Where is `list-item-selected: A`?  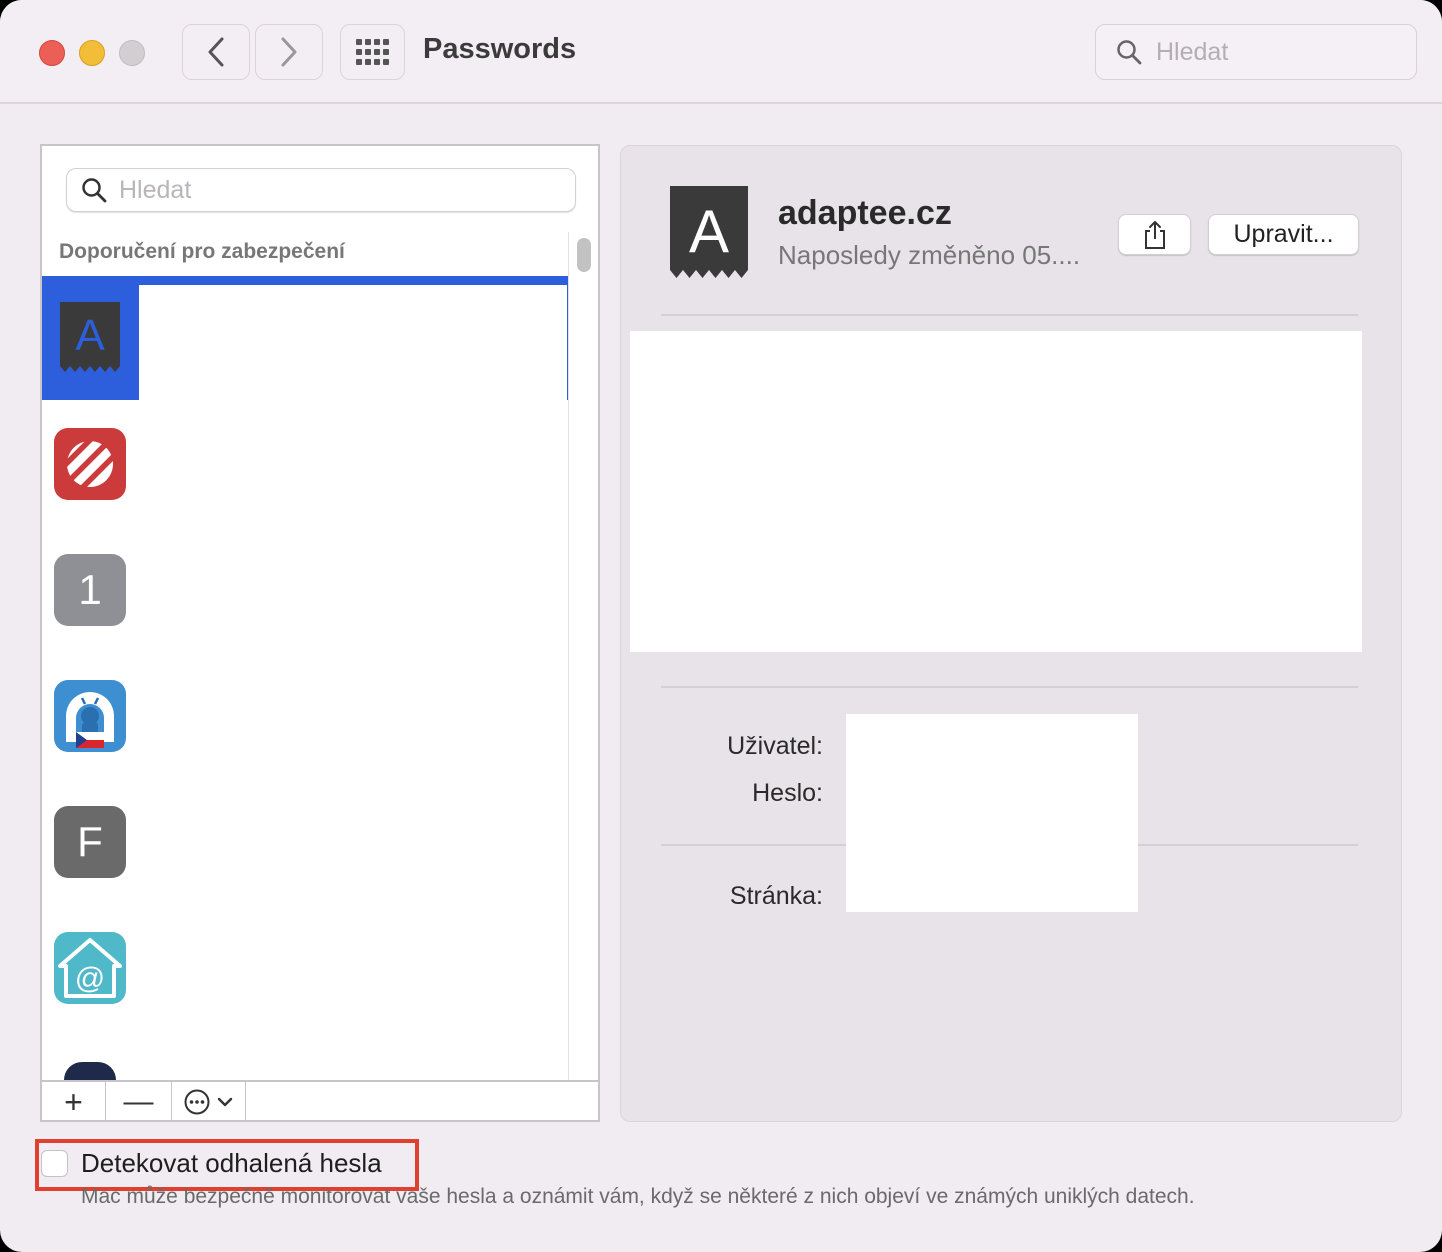
list-item-selected: A is located at coordinates (90, 338).